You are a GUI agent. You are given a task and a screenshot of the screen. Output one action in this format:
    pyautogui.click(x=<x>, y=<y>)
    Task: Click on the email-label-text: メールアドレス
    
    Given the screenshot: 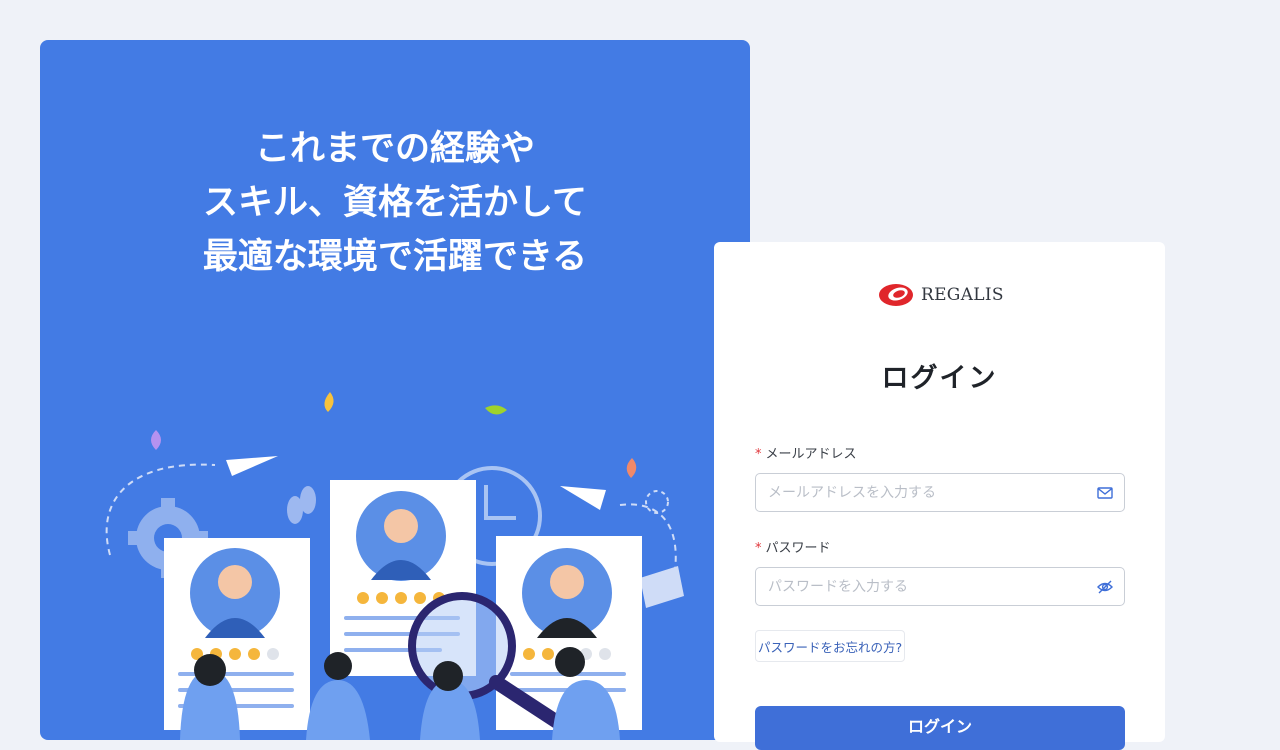 What is the action you would take?
    pyautogui.click(x=811, y=454)
    